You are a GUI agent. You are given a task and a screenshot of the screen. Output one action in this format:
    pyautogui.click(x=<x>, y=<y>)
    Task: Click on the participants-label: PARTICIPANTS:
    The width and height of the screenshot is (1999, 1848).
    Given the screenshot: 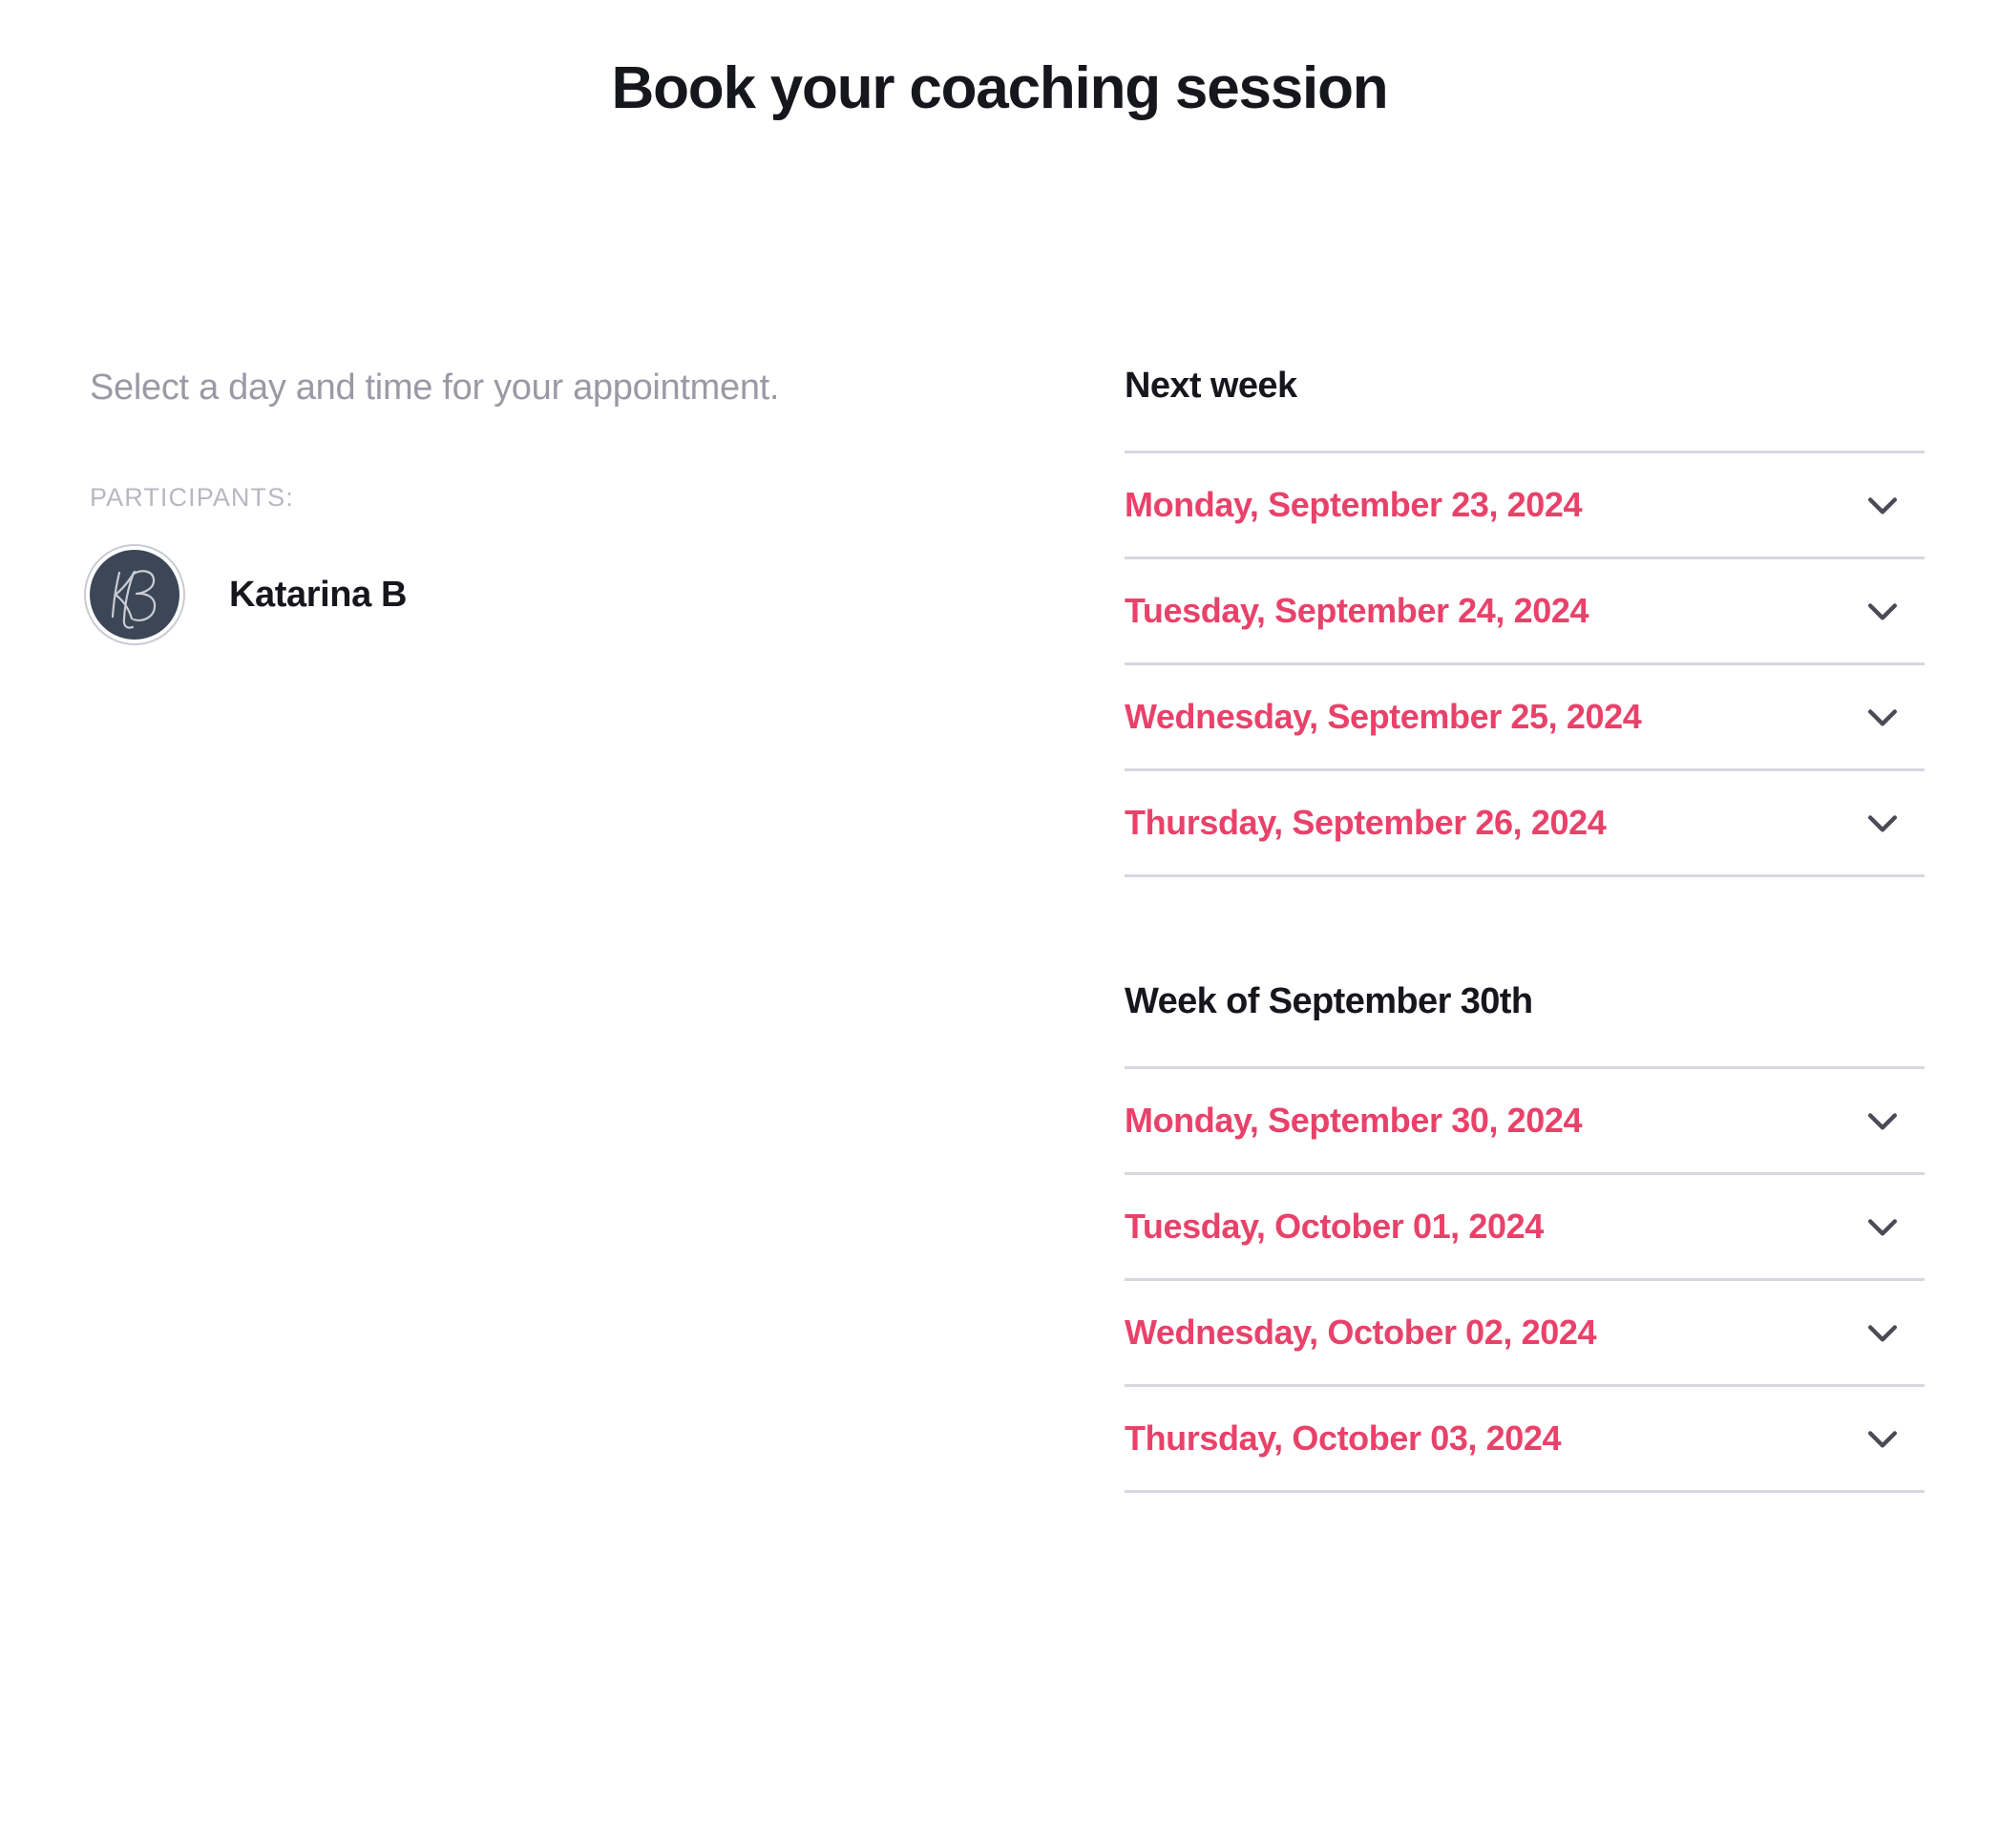 What is the action you would take?
    pyautogui.click(x=192, y=498)
    